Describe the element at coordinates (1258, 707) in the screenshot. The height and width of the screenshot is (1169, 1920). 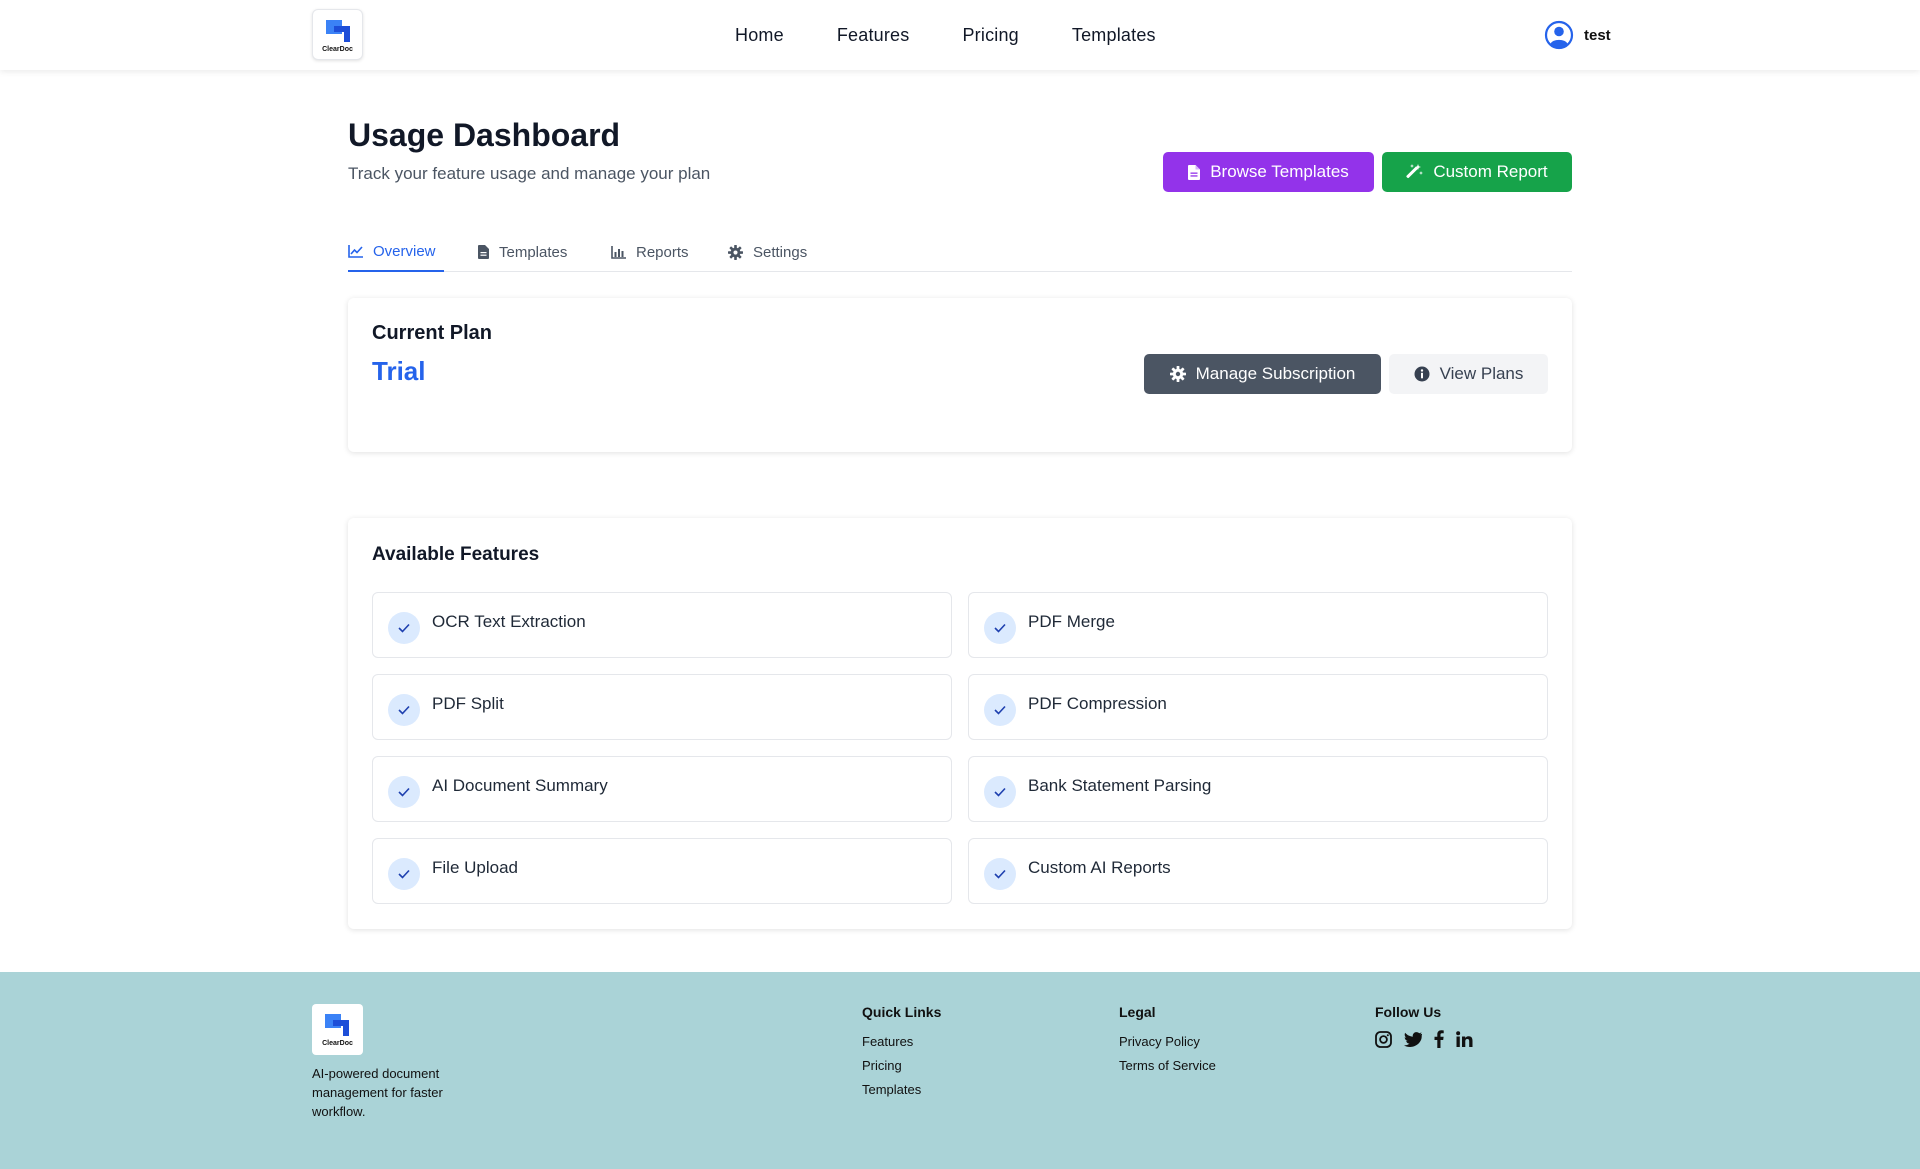
I see `feature-item: PDF Compression` at that location.